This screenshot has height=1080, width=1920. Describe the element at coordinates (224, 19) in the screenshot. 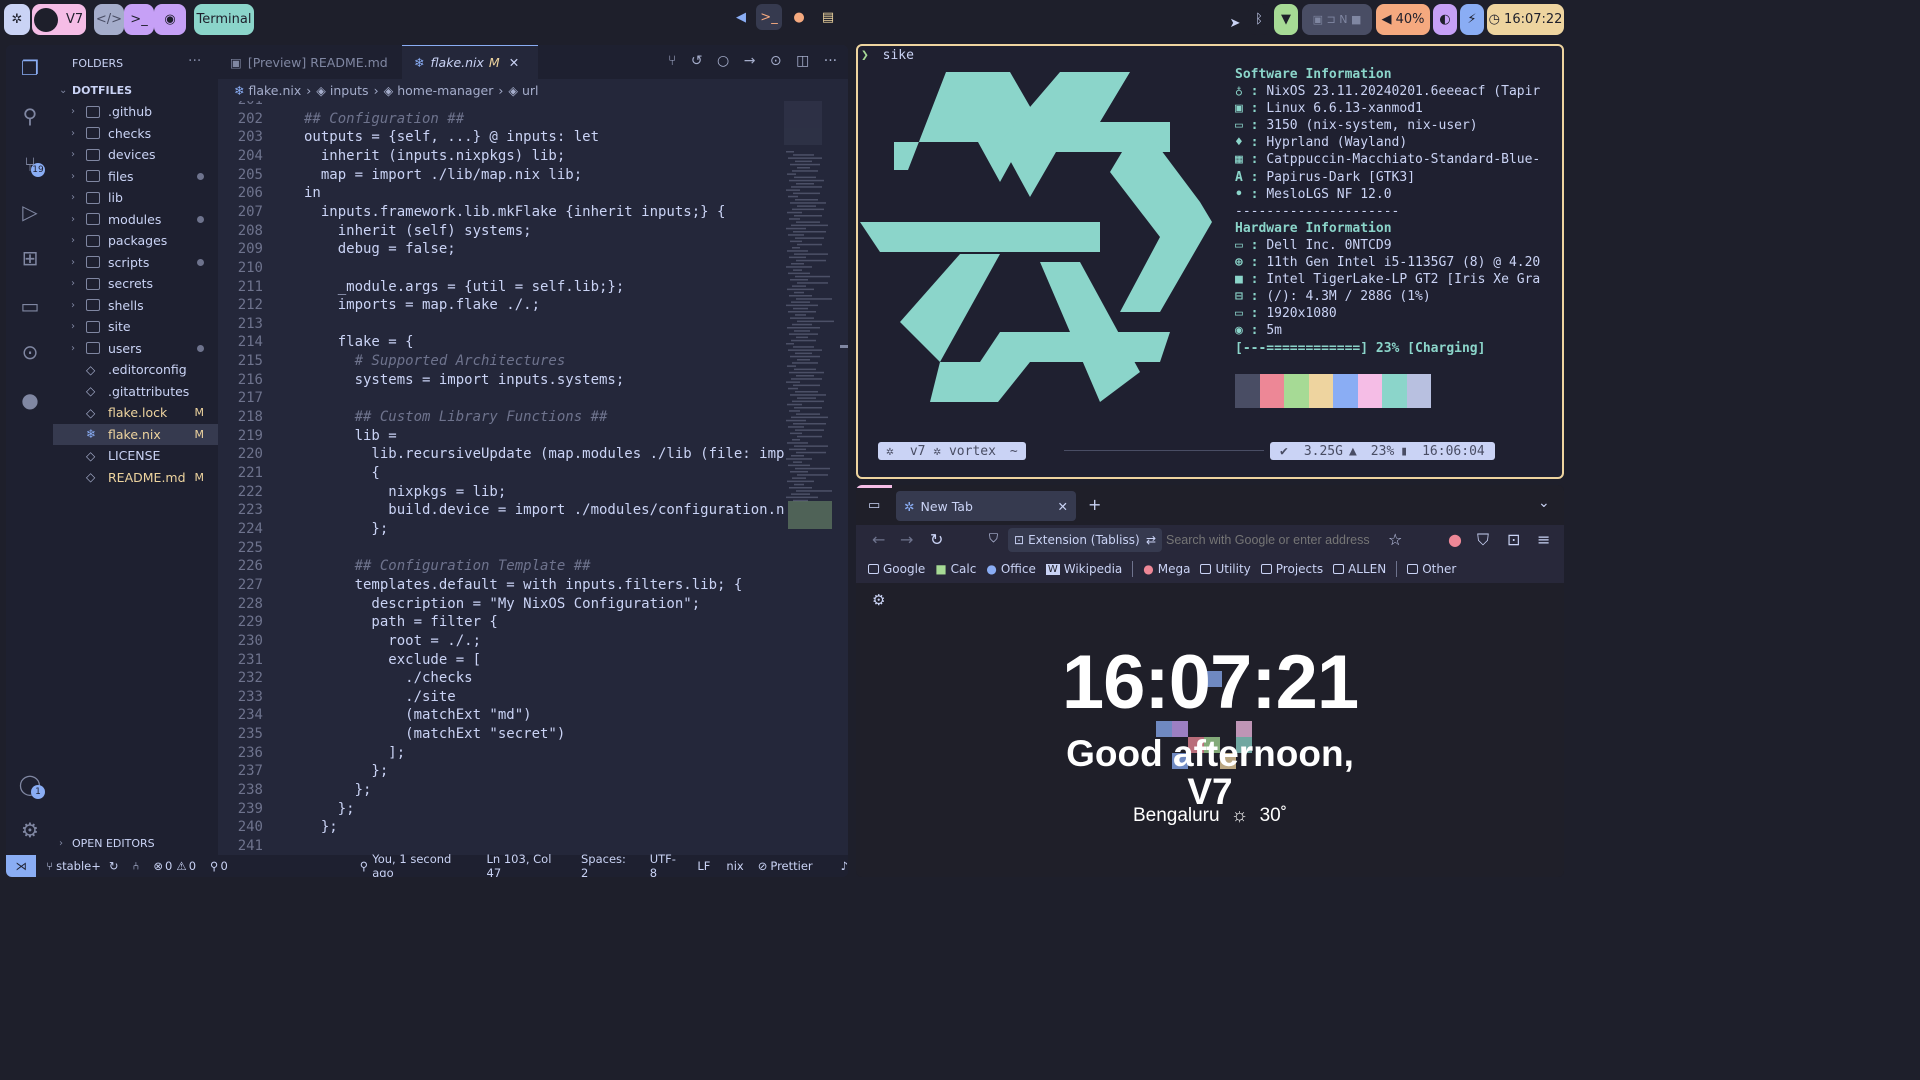

I see `active-window-pill: Terminal` at that location.